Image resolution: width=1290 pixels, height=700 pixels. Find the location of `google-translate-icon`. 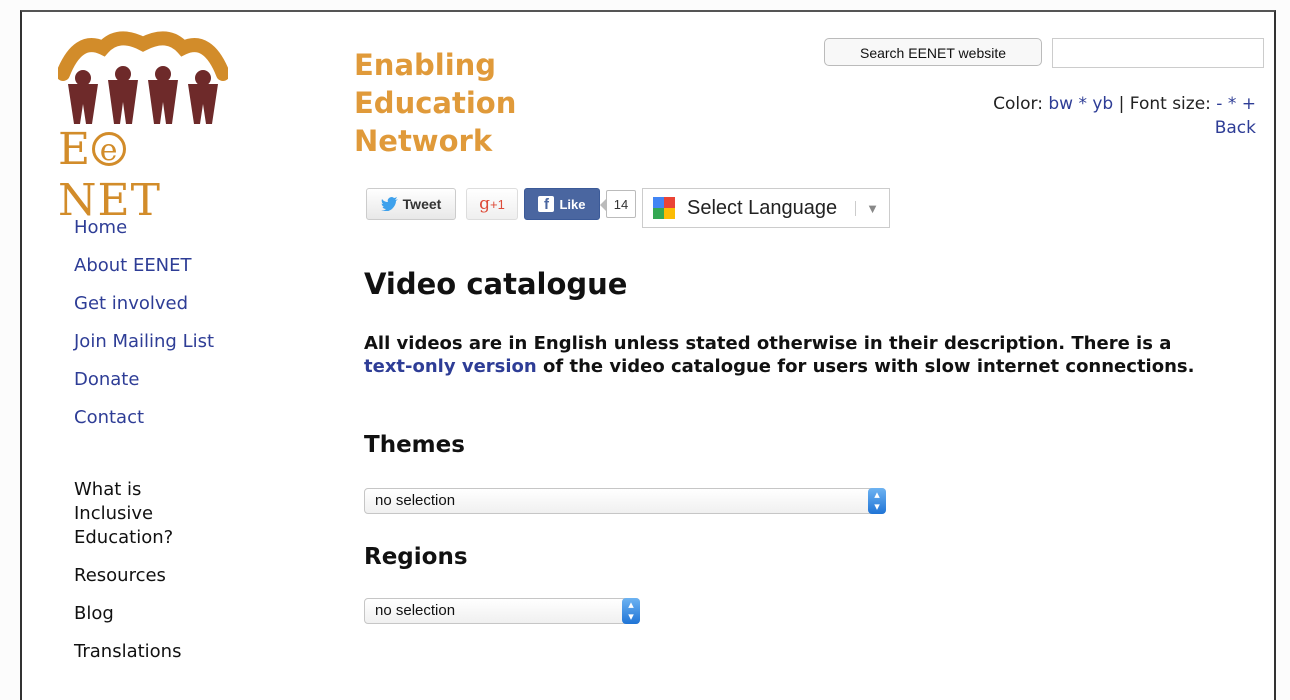

google-translate-icon is located at coordinates (664, 208).